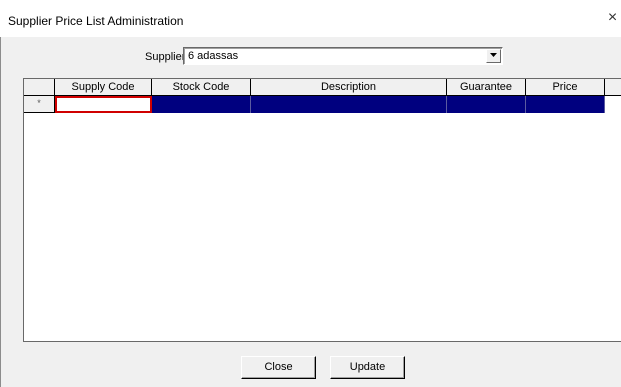 The image size is (621, 387). What do you see at coordinates (367, 367) in the screenshot?
I see `update-button: Update` at bounding box center [367, 367].